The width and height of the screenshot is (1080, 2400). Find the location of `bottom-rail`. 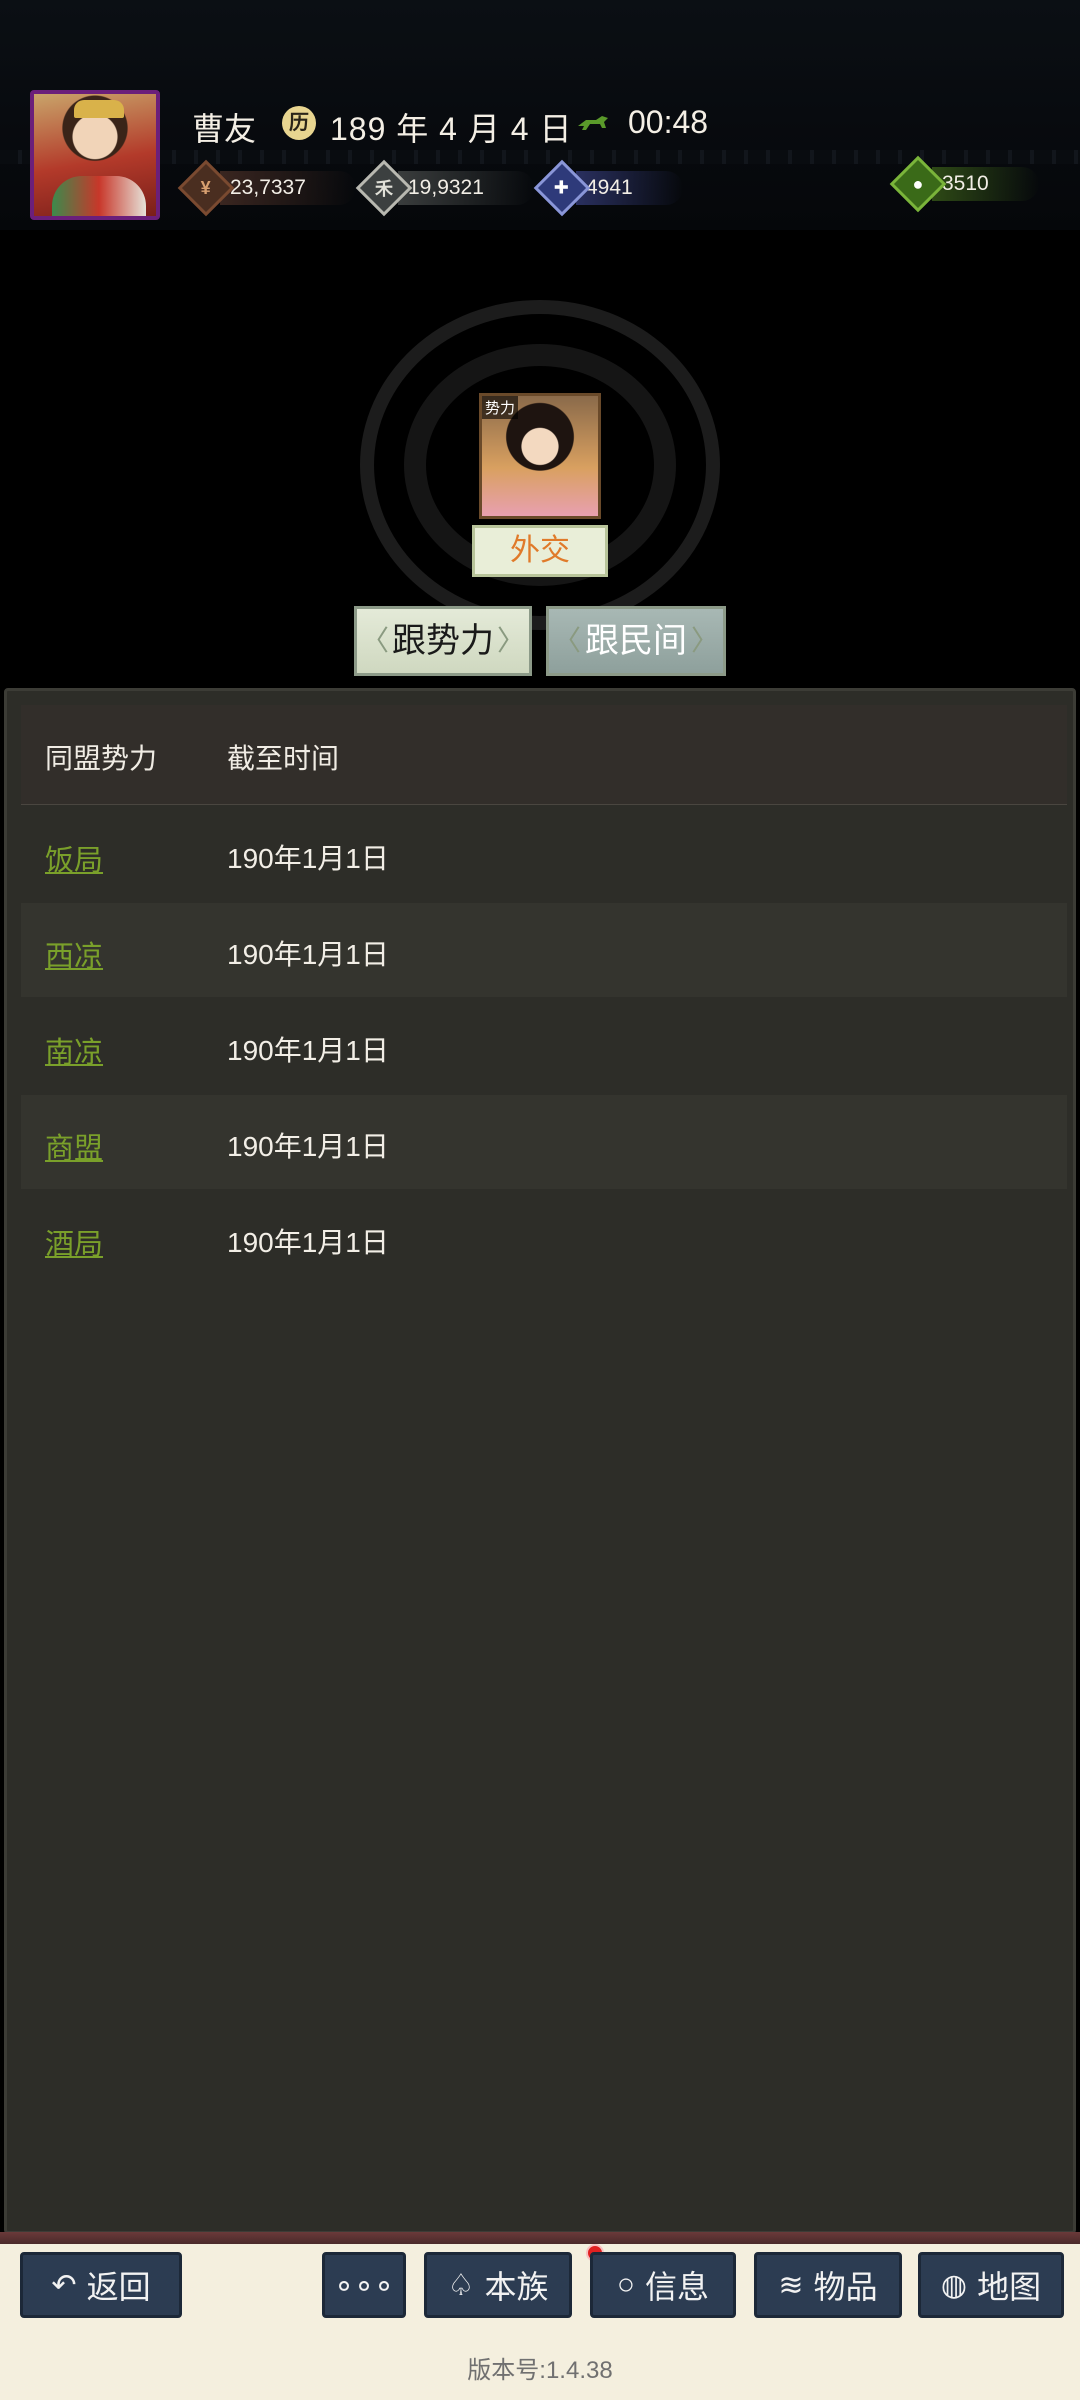

bottom-rail is located at coordinates (540, 2238).